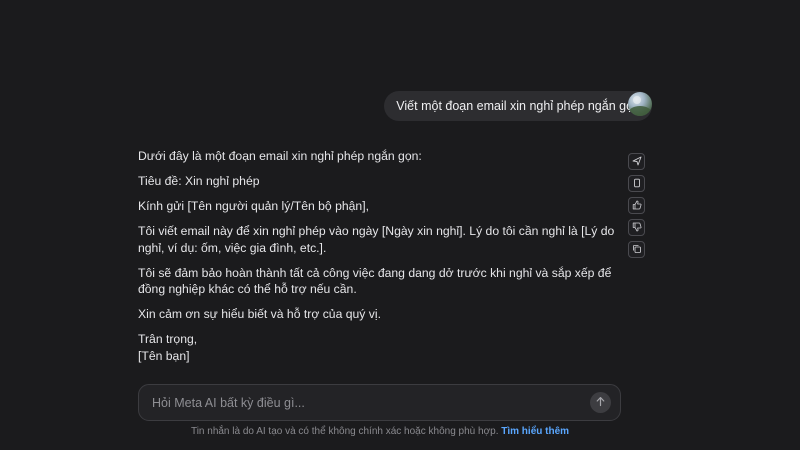  Describe the element at coordinates (199, 181) in the screenshot. I see `email-subject: Tiêu đề: Xin nghỉ phép` at that location.